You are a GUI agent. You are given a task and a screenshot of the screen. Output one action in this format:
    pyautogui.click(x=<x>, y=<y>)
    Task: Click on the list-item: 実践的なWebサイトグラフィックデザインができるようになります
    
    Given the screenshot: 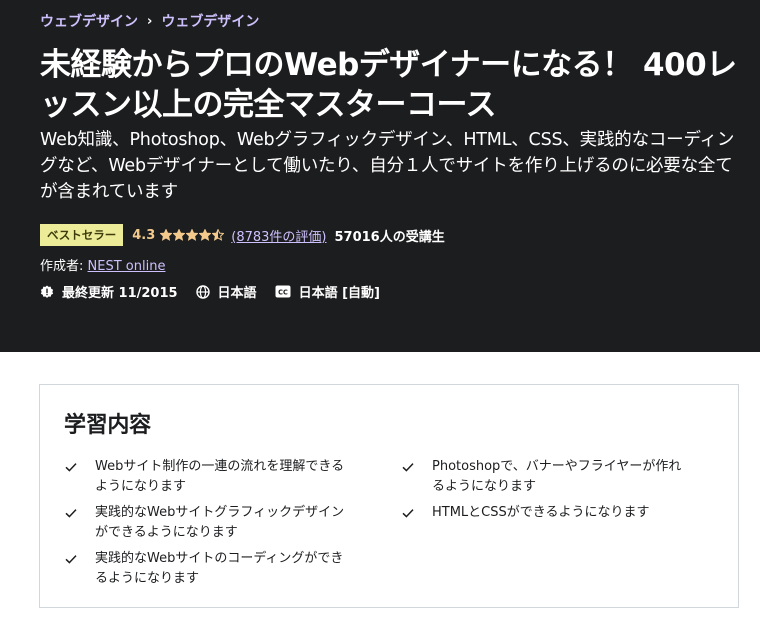 What is the action you would take?
    pyautogui.click(x=209, y=523)
    